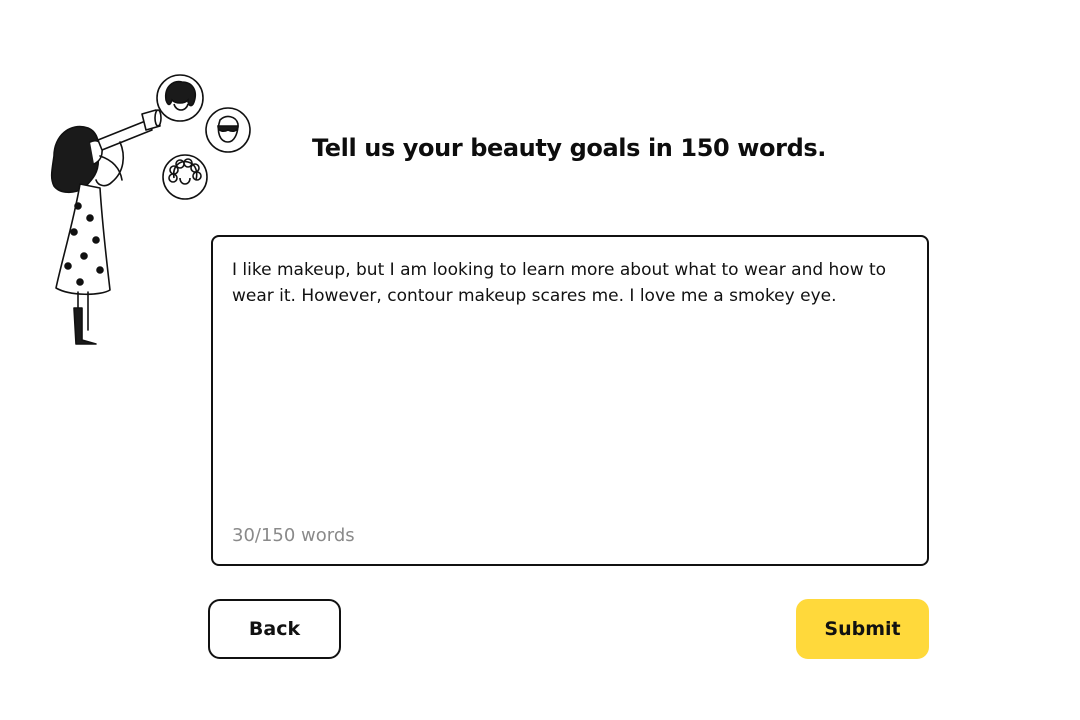 This screenshot has height=720, width=1080. I want to click on back-button: Back, so click(274, 629).